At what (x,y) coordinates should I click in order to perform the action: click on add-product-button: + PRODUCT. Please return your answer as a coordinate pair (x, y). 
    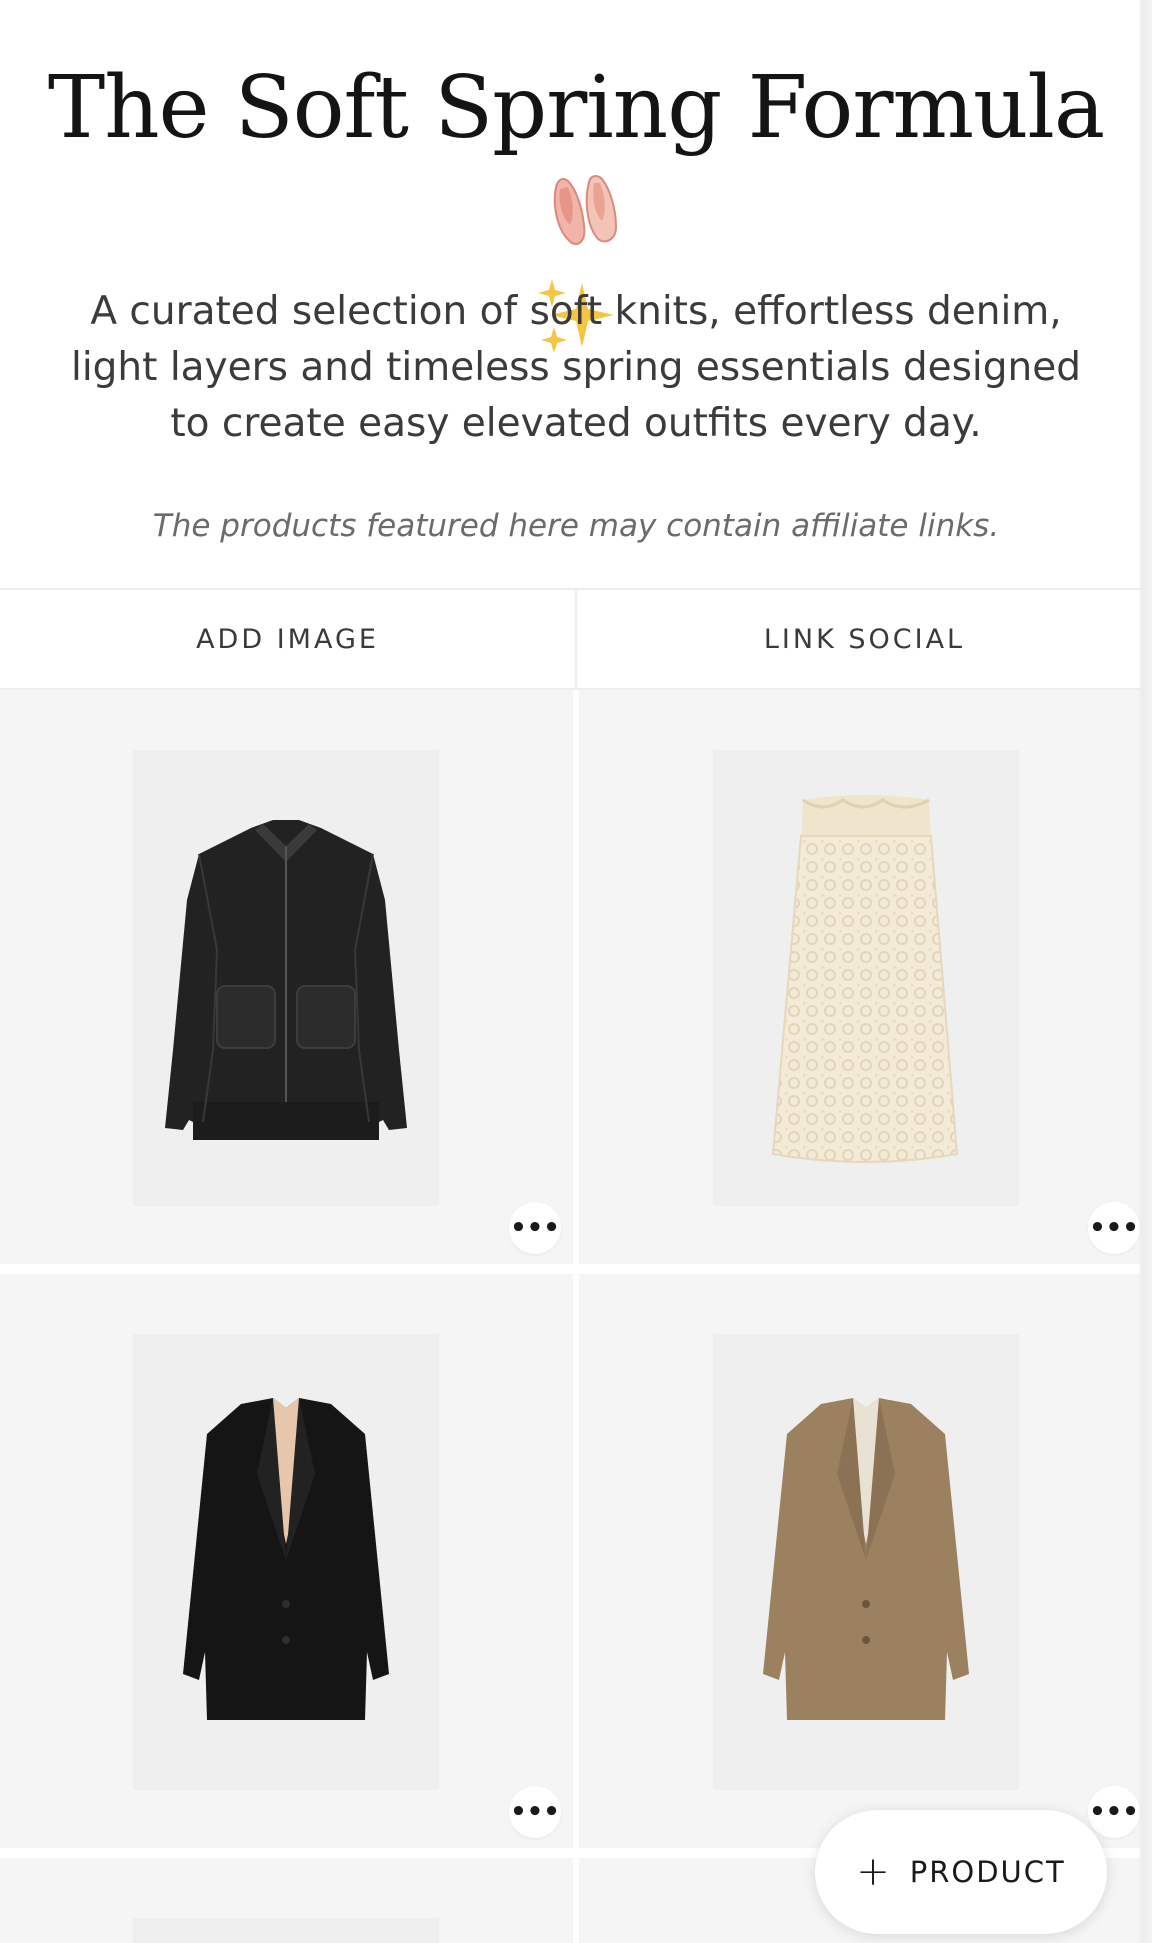
    Looking at the image, I should click on (961, 1872).